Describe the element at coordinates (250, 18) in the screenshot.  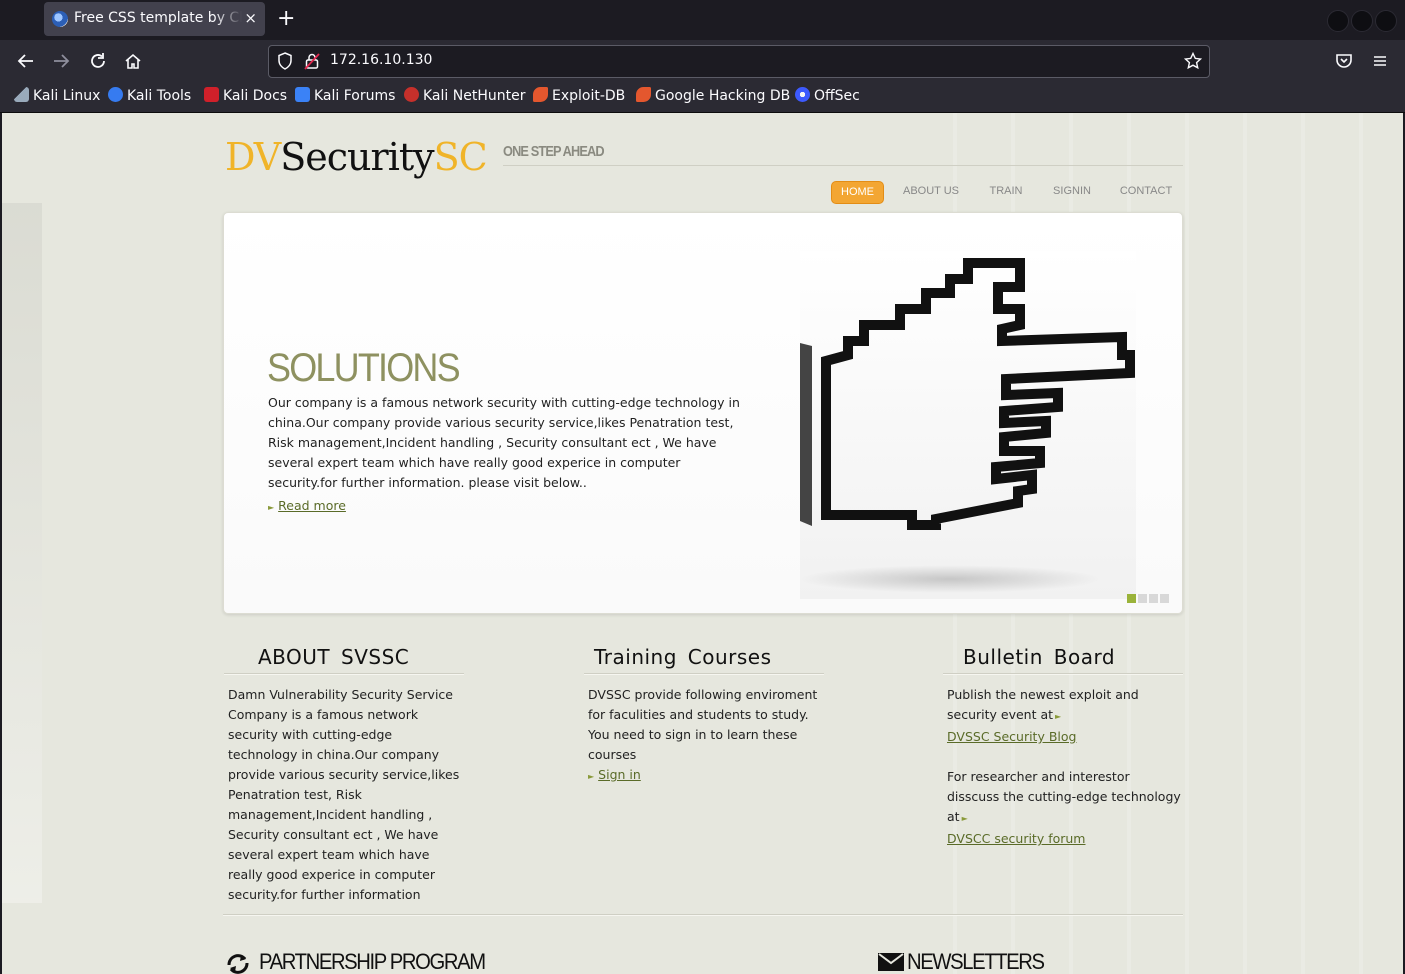
I see `tab-close-button: ×` at that location.